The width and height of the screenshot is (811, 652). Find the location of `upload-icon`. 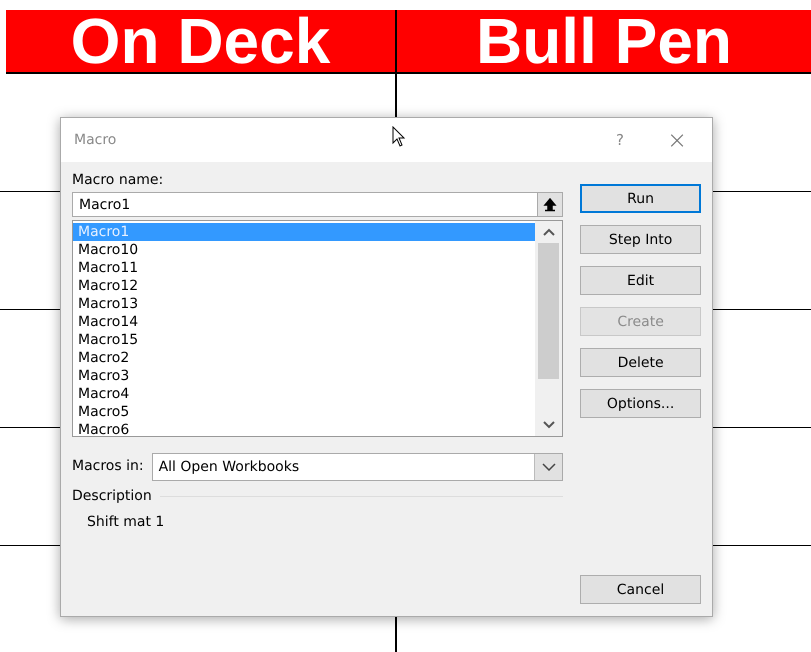

upload-icon is located at coordinates (550, 204).